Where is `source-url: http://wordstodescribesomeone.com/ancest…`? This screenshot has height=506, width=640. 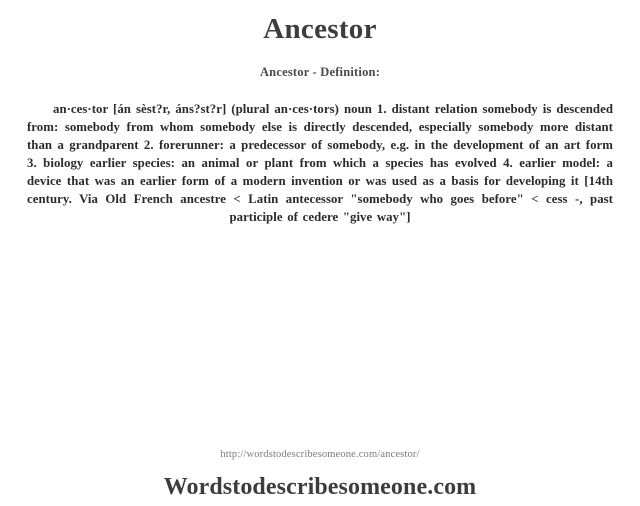
source-url: http://wordstodescribesomeone.com/ancest… is located at coordinates (320, 461).